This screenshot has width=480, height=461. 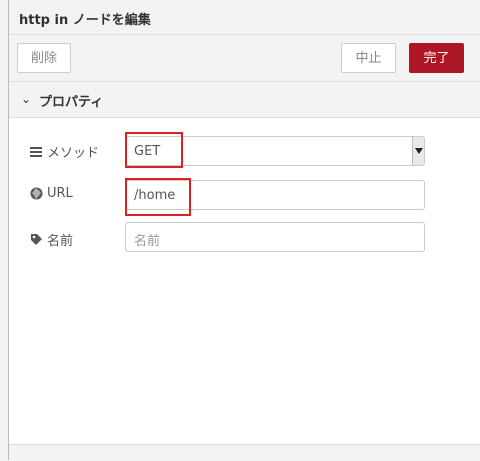 I want to click on method-select: GET, so click(x=275, y=151).